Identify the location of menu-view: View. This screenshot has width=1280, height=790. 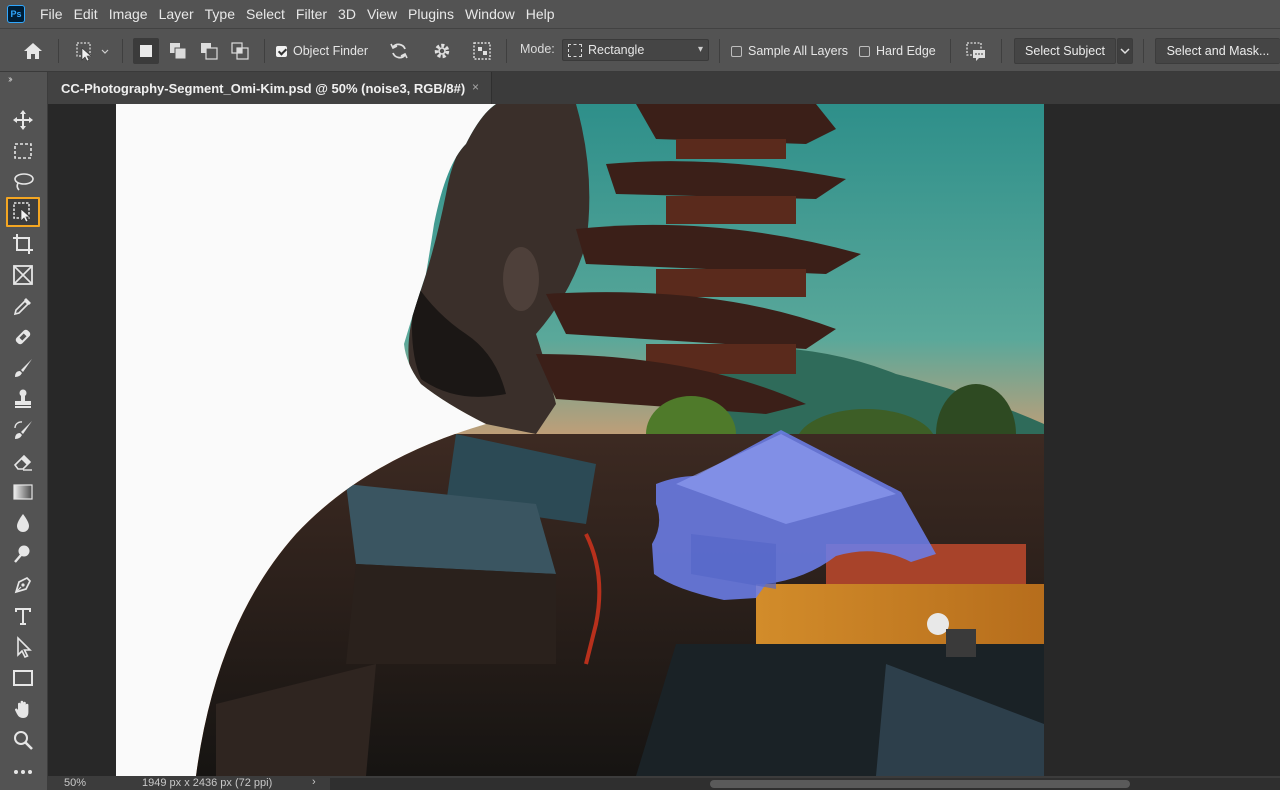
(386, 14).